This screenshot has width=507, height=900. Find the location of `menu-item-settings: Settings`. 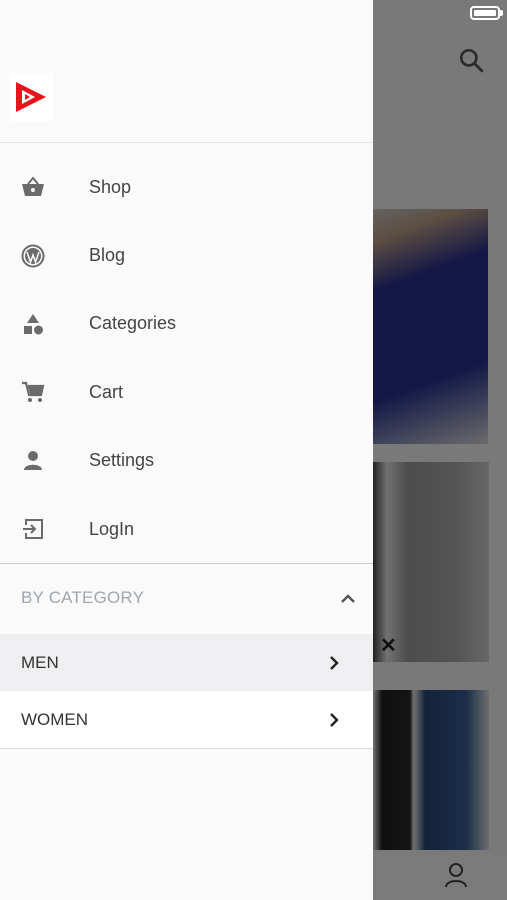

menu-item-settings: Settings is located at coordinates (186, 461).